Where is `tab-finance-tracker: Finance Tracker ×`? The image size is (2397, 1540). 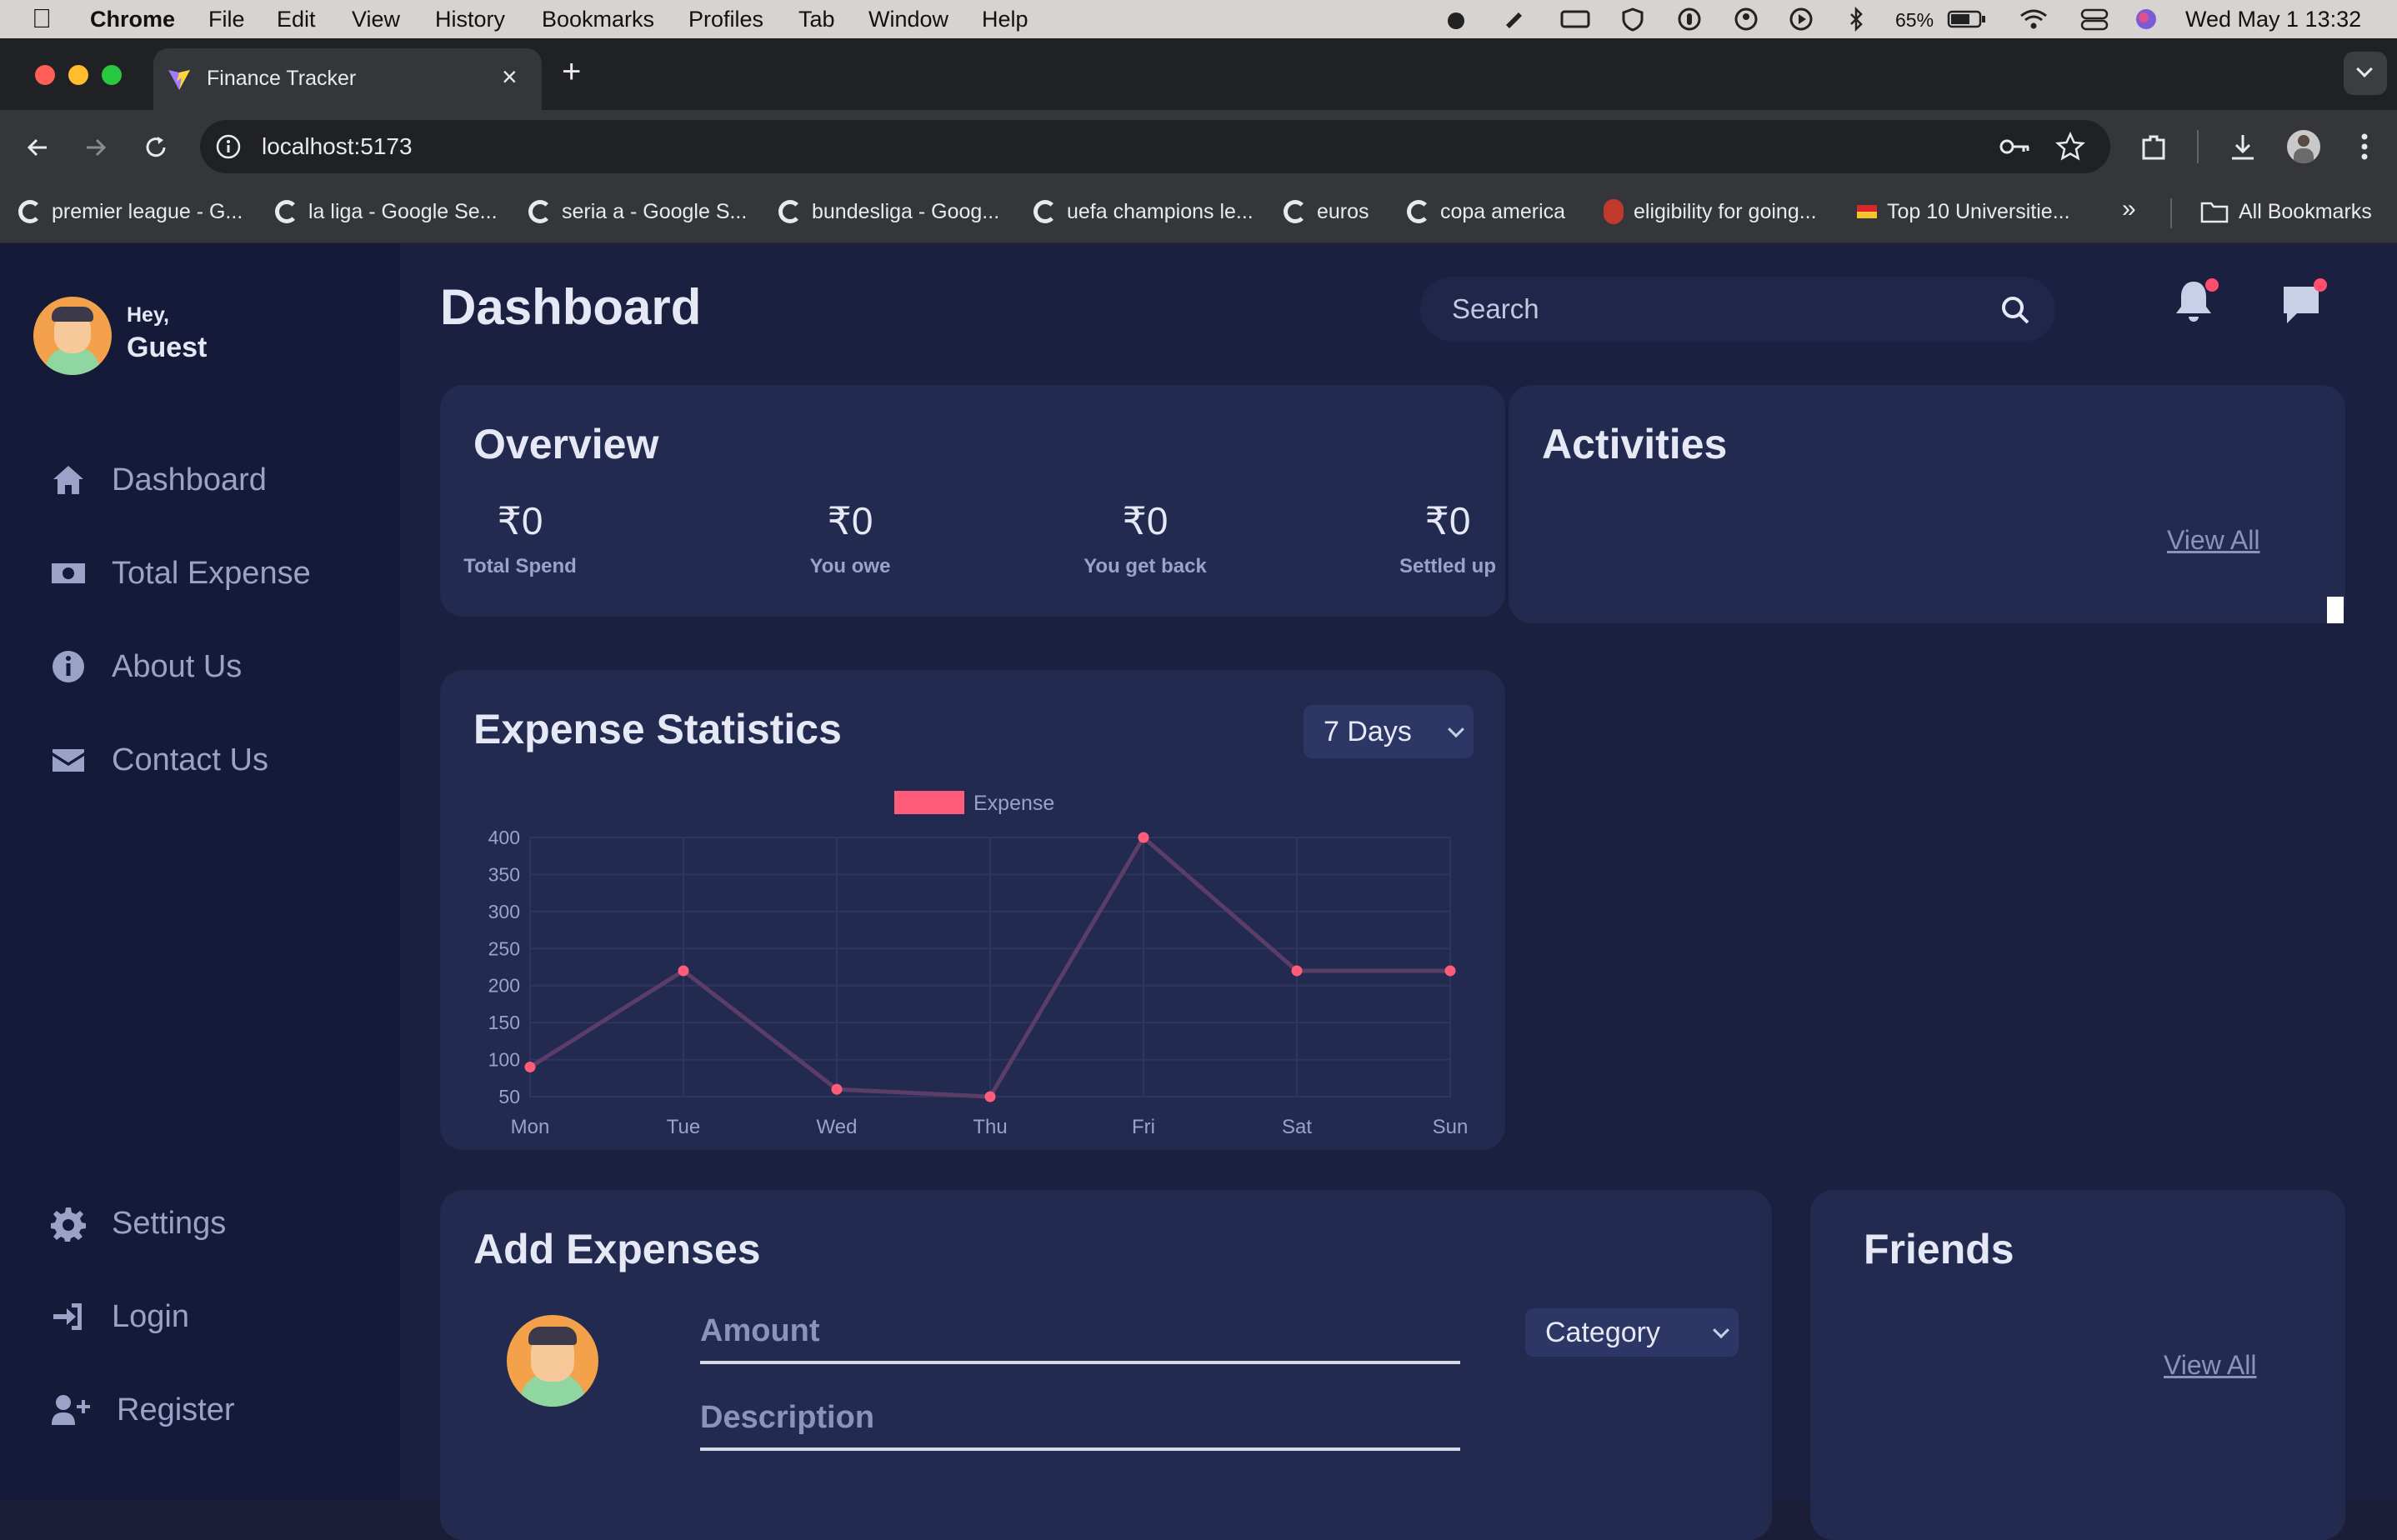
tab-finance-tracker: Finance Tracker × is located at coordinates (347, 79).